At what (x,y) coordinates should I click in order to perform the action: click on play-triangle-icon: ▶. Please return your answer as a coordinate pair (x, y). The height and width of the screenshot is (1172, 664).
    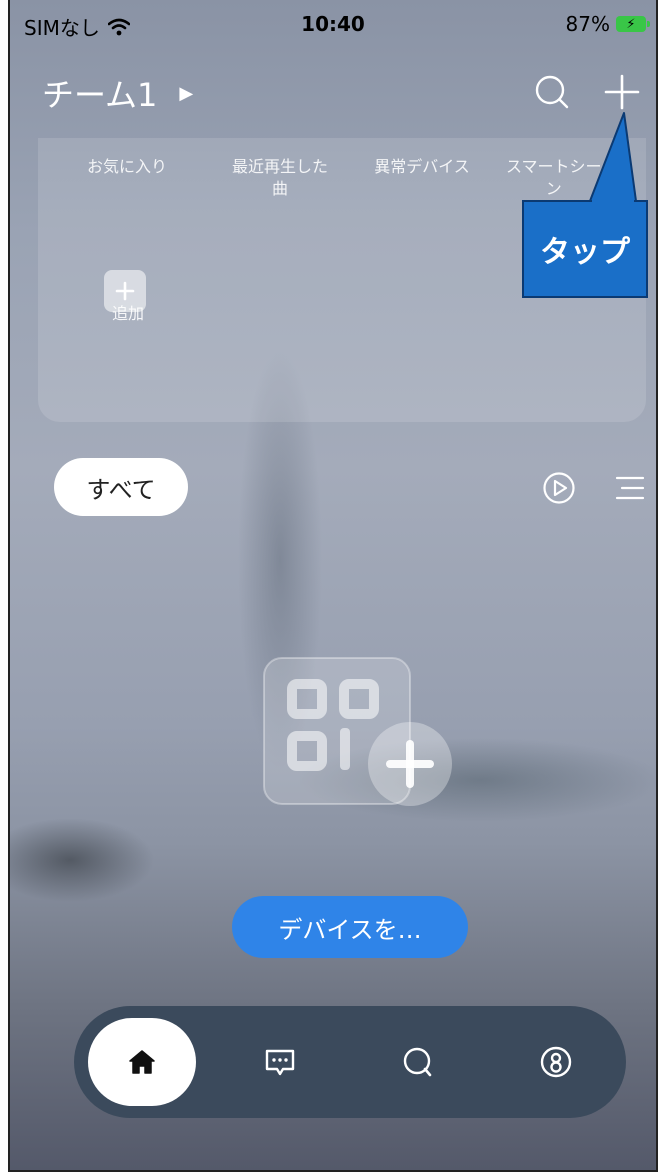
    Looking at the image, I should click on (186, 93).